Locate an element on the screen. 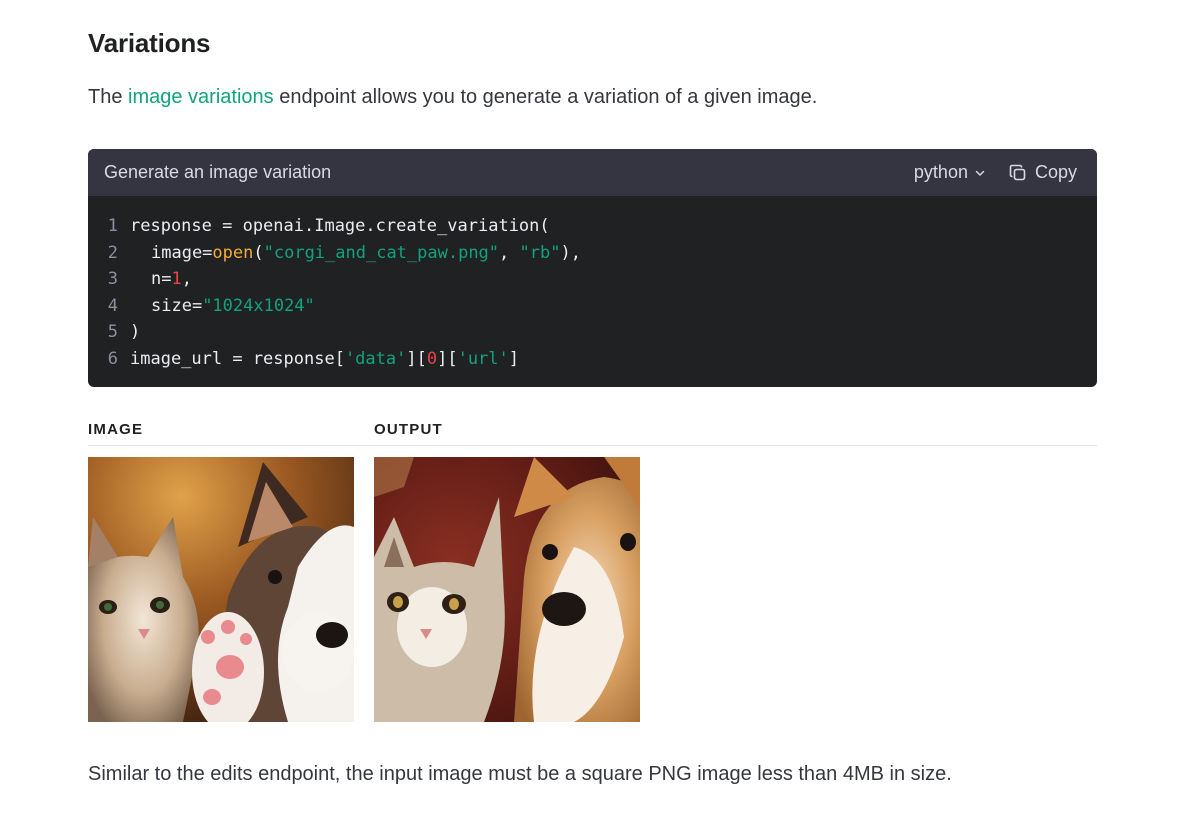 Image resolution: width=1200 pixels, height=819 pixels. code-text: image_url = response[ is located at coordinates (237, 358).